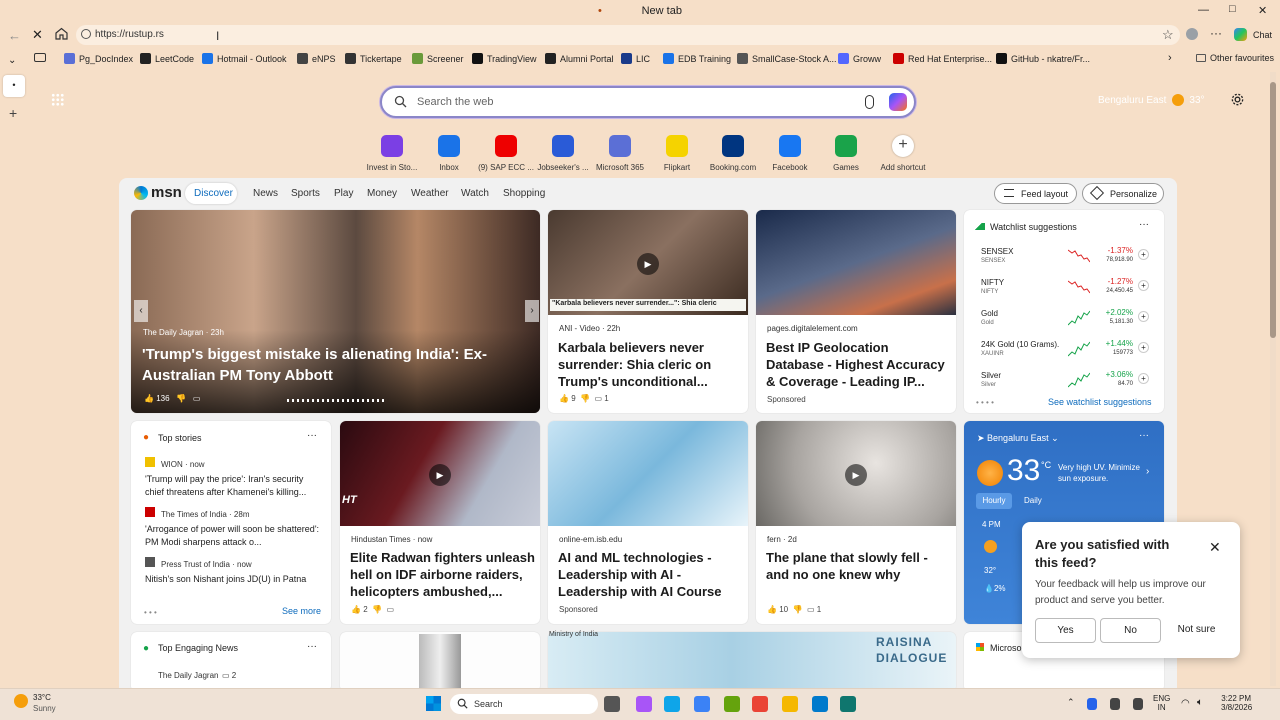  Describe the element at coordinates (1065, 630) in the screenshot. I see `feedback-yes-button: Yes` at that location.